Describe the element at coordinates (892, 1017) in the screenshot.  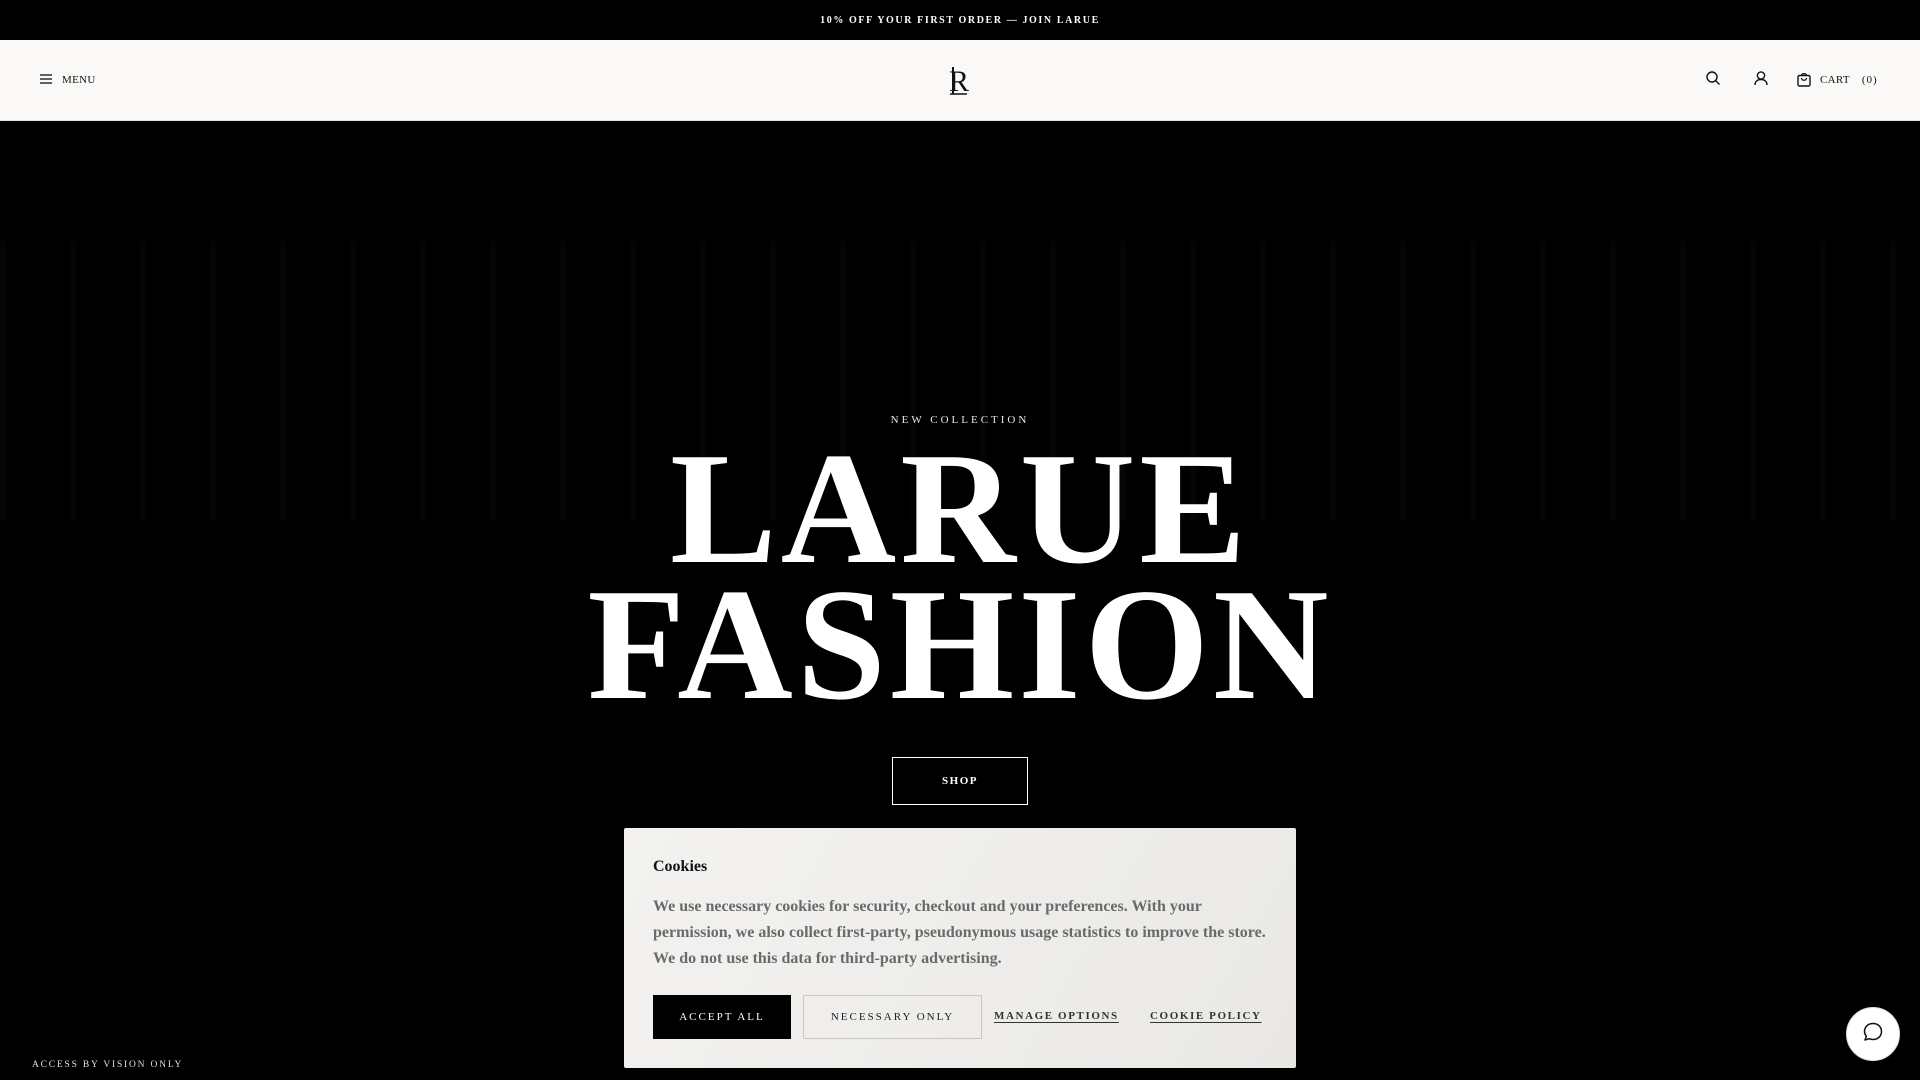
I see `necessary-only-button: NECESSARY ONLY` at that location.